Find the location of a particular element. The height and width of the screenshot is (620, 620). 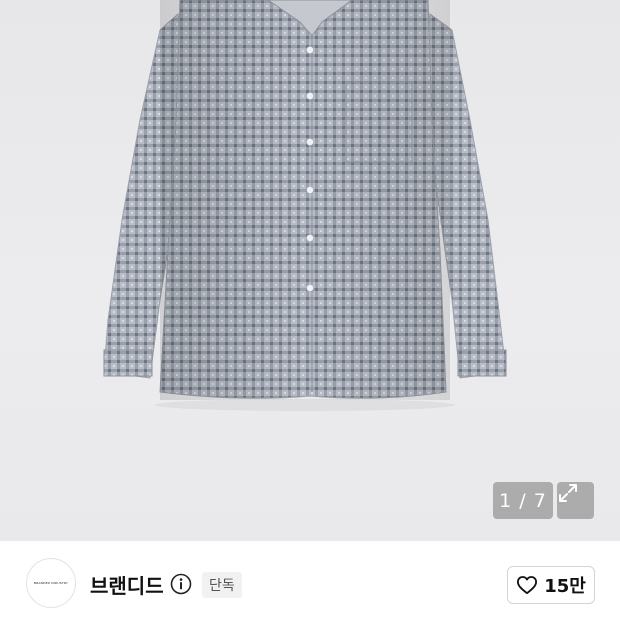

brand-logo-text: BRANDED INDUSTRY is located at coordinates (51, 583).